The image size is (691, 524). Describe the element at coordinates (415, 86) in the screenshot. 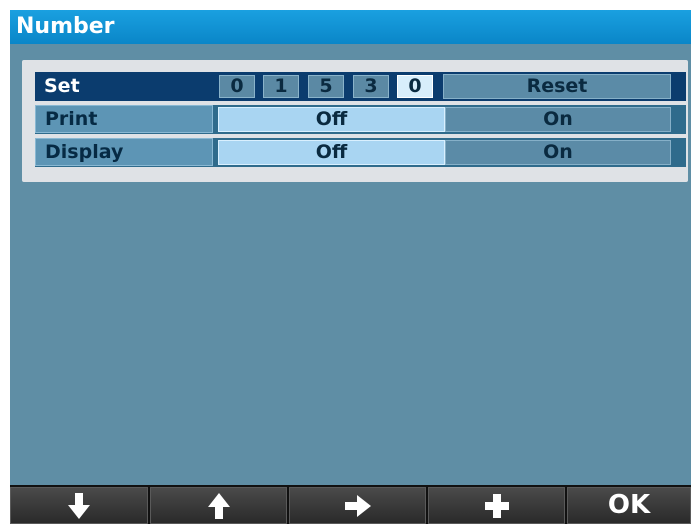

I see `digit-5: 0` at that location.